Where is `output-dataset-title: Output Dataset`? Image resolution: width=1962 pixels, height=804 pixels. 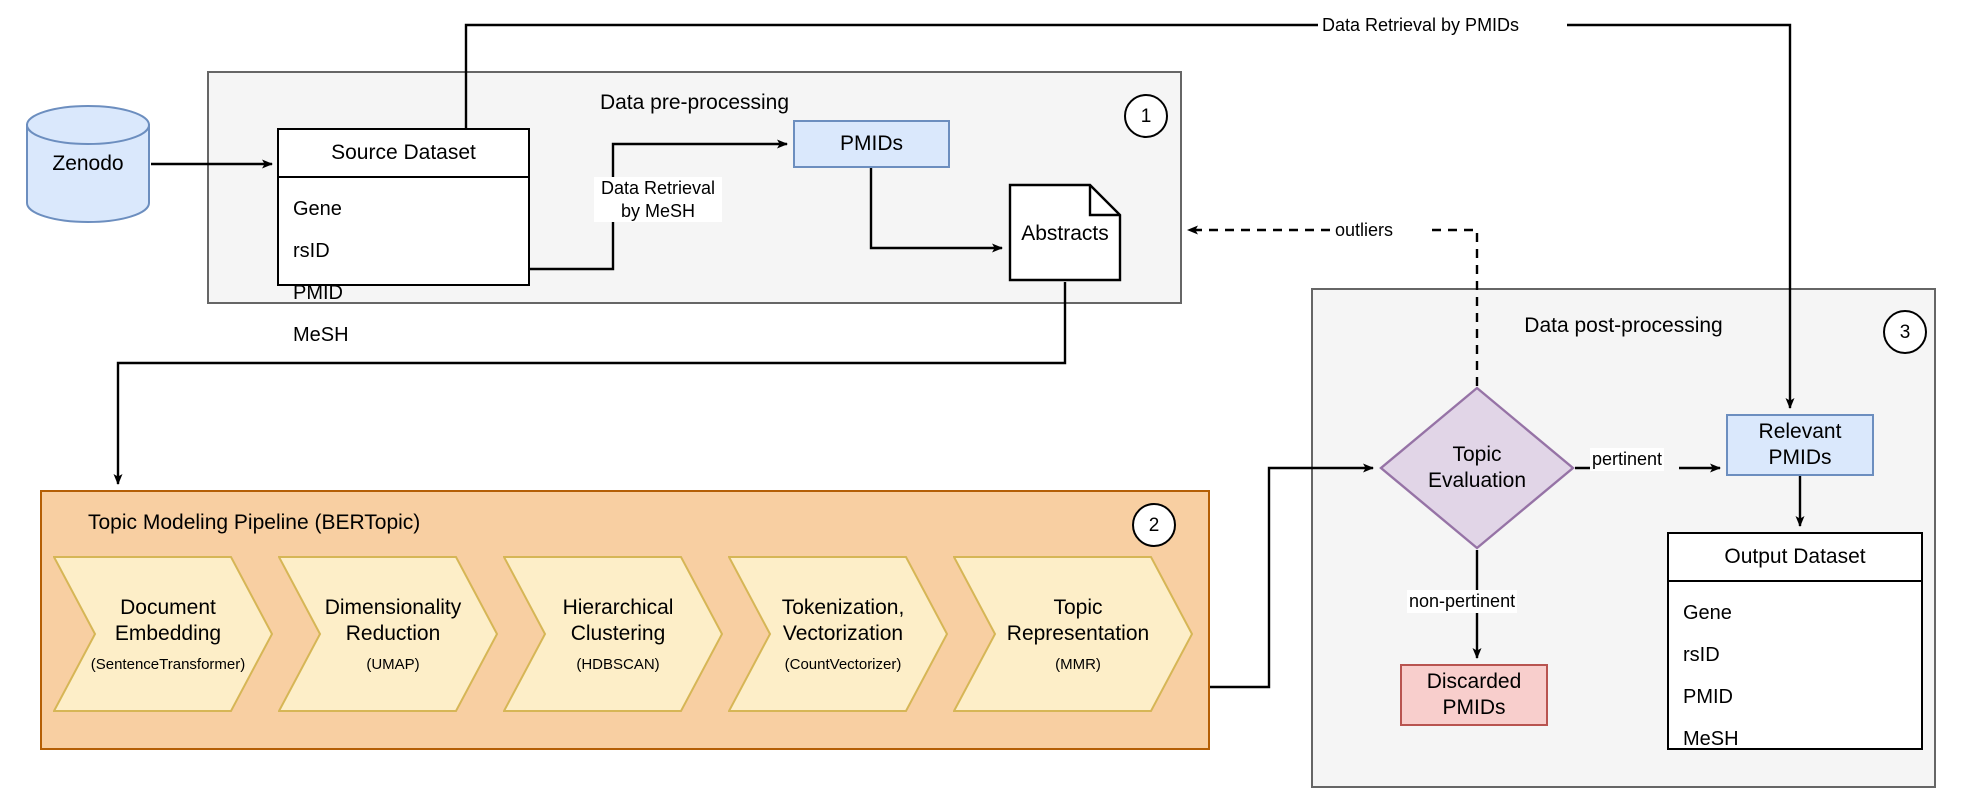
output-dataset-title: Output Dataset is located at coordinates (1795, 558).